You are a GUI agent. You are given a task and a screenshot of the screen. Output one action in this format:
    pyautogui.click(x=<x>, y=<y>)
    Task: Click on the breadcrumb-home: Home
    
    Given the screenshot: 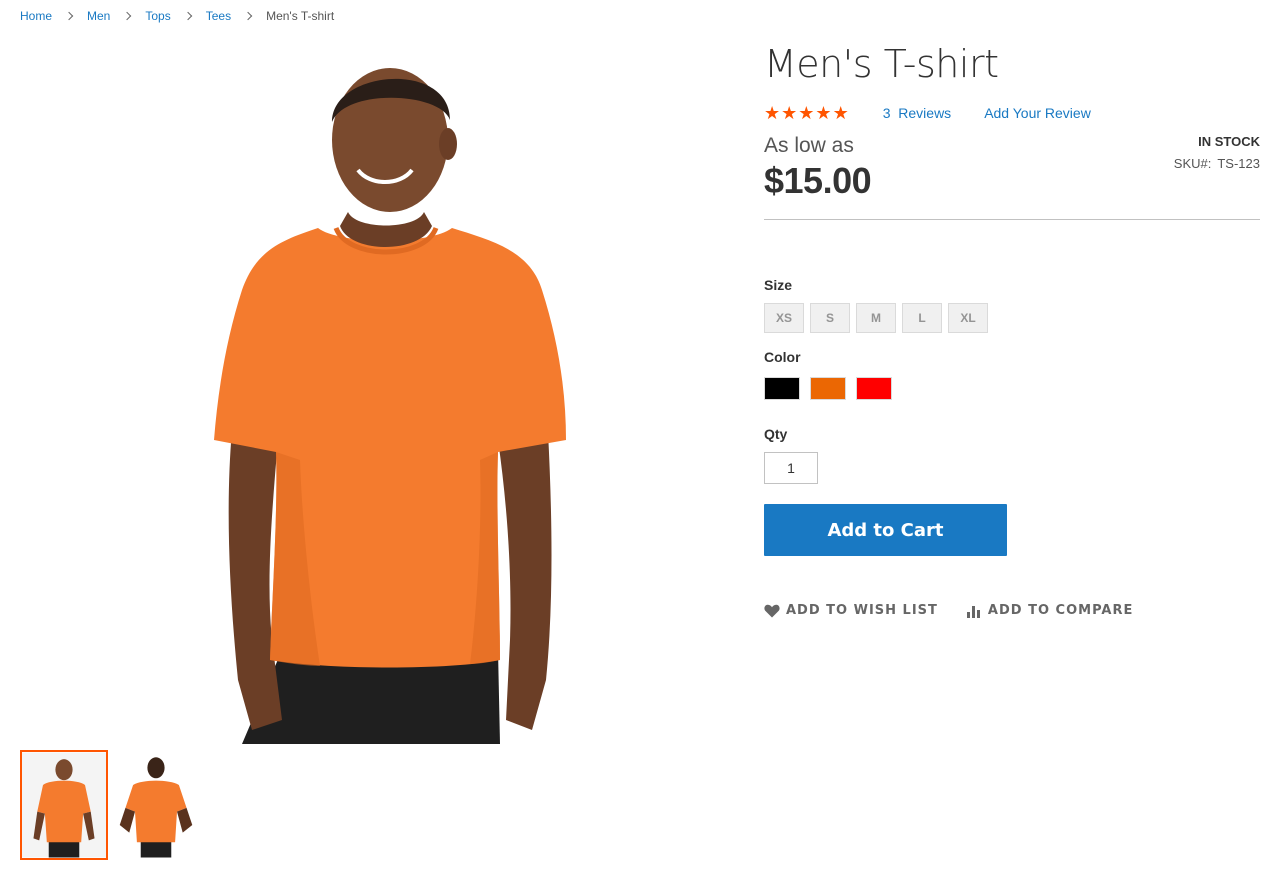 What is the action you would take?
    pyautogui.click(x=36, y=16)
    